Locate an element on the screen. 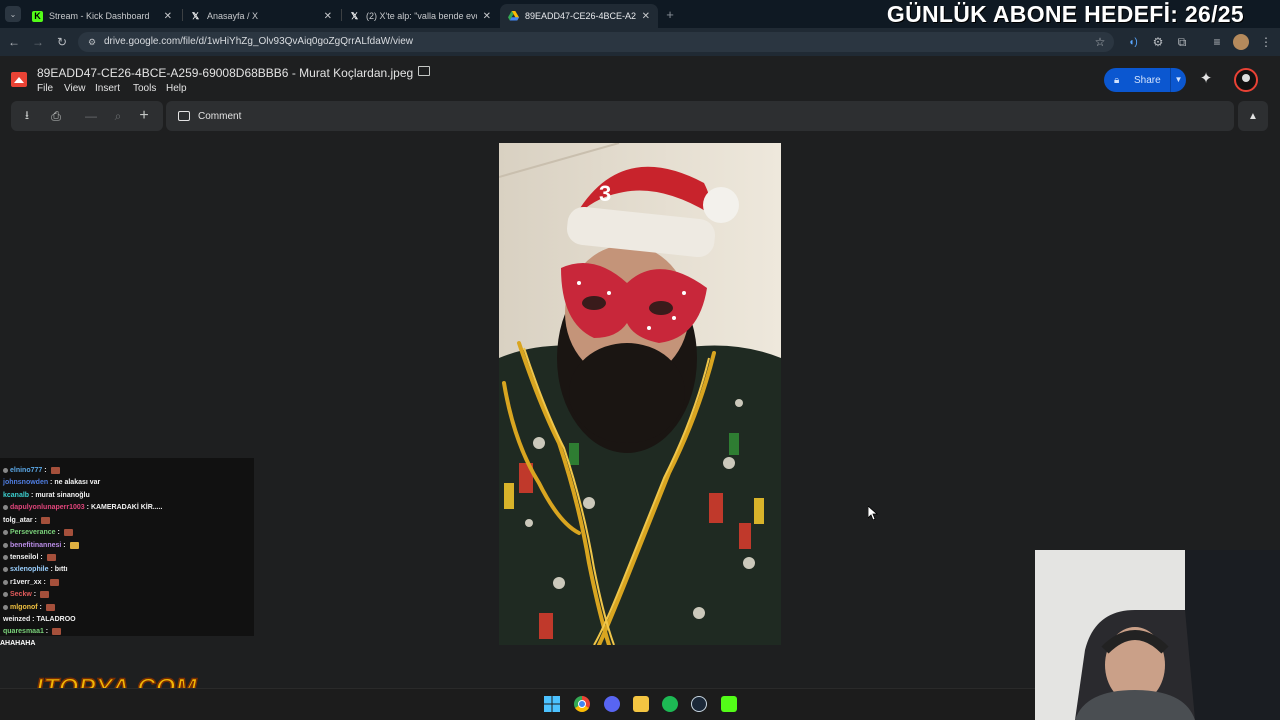 The height and width of the screenshot is (720, 1280). tab-x-home: 𝕏 Anasayfa / X ✕ is located at coordinates (261, 16).